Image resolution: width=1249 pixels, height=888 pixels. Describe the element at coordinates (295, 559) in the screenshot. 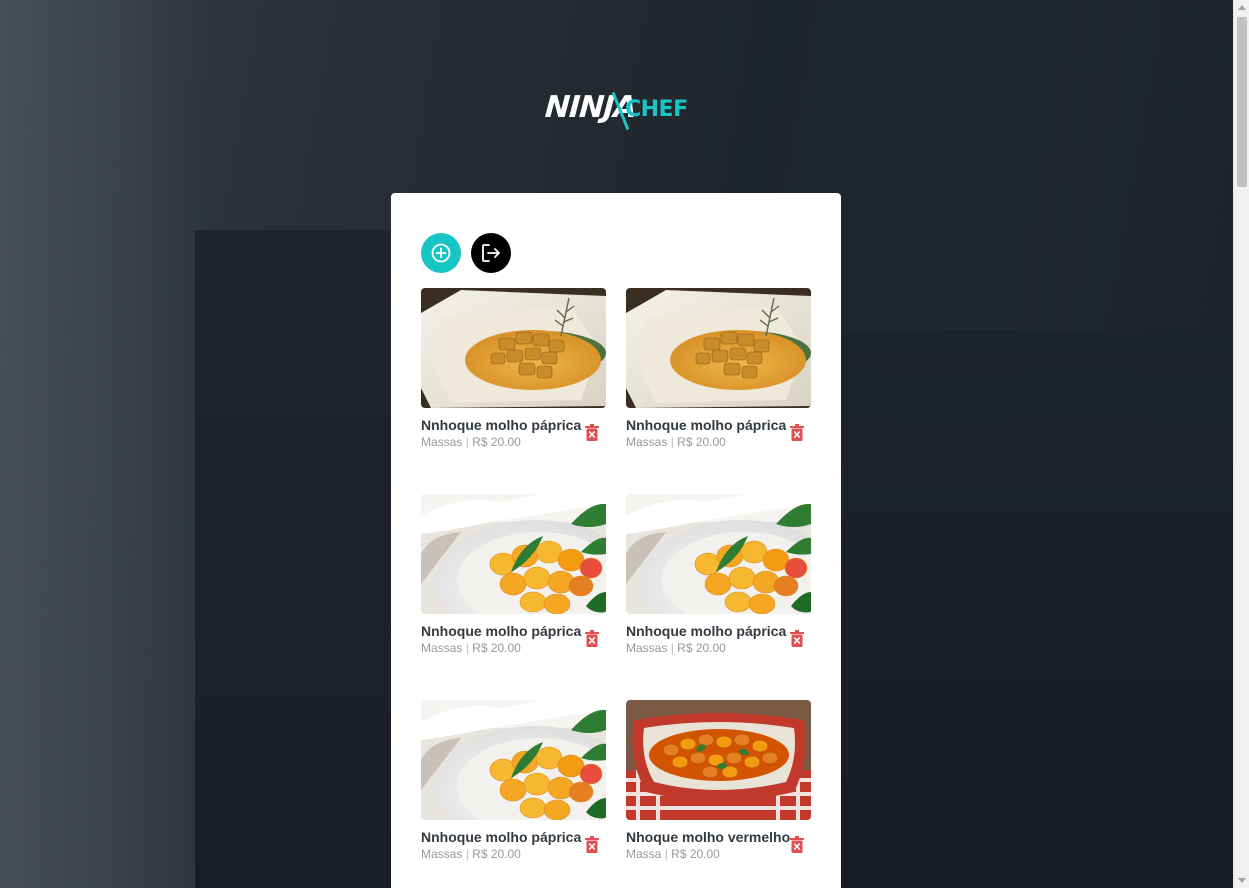

I see `background-shadow` at that location.